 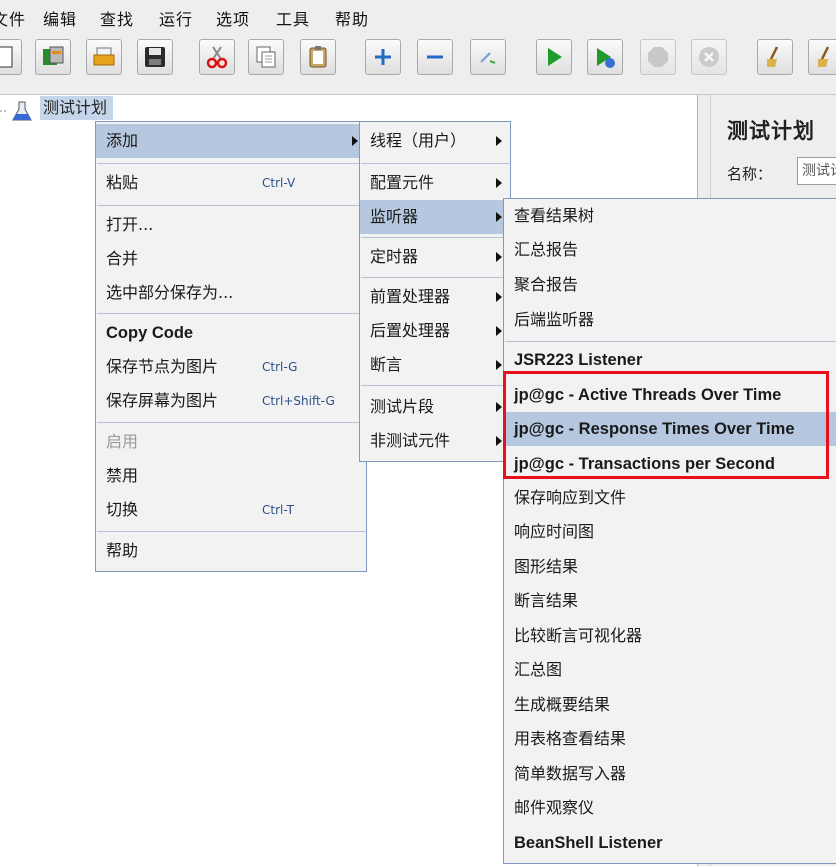 What do you see at coordinates (231, 476) in the screenshot?
I see `menu-item-disable: 禁用` at bounding box center [231, 476].